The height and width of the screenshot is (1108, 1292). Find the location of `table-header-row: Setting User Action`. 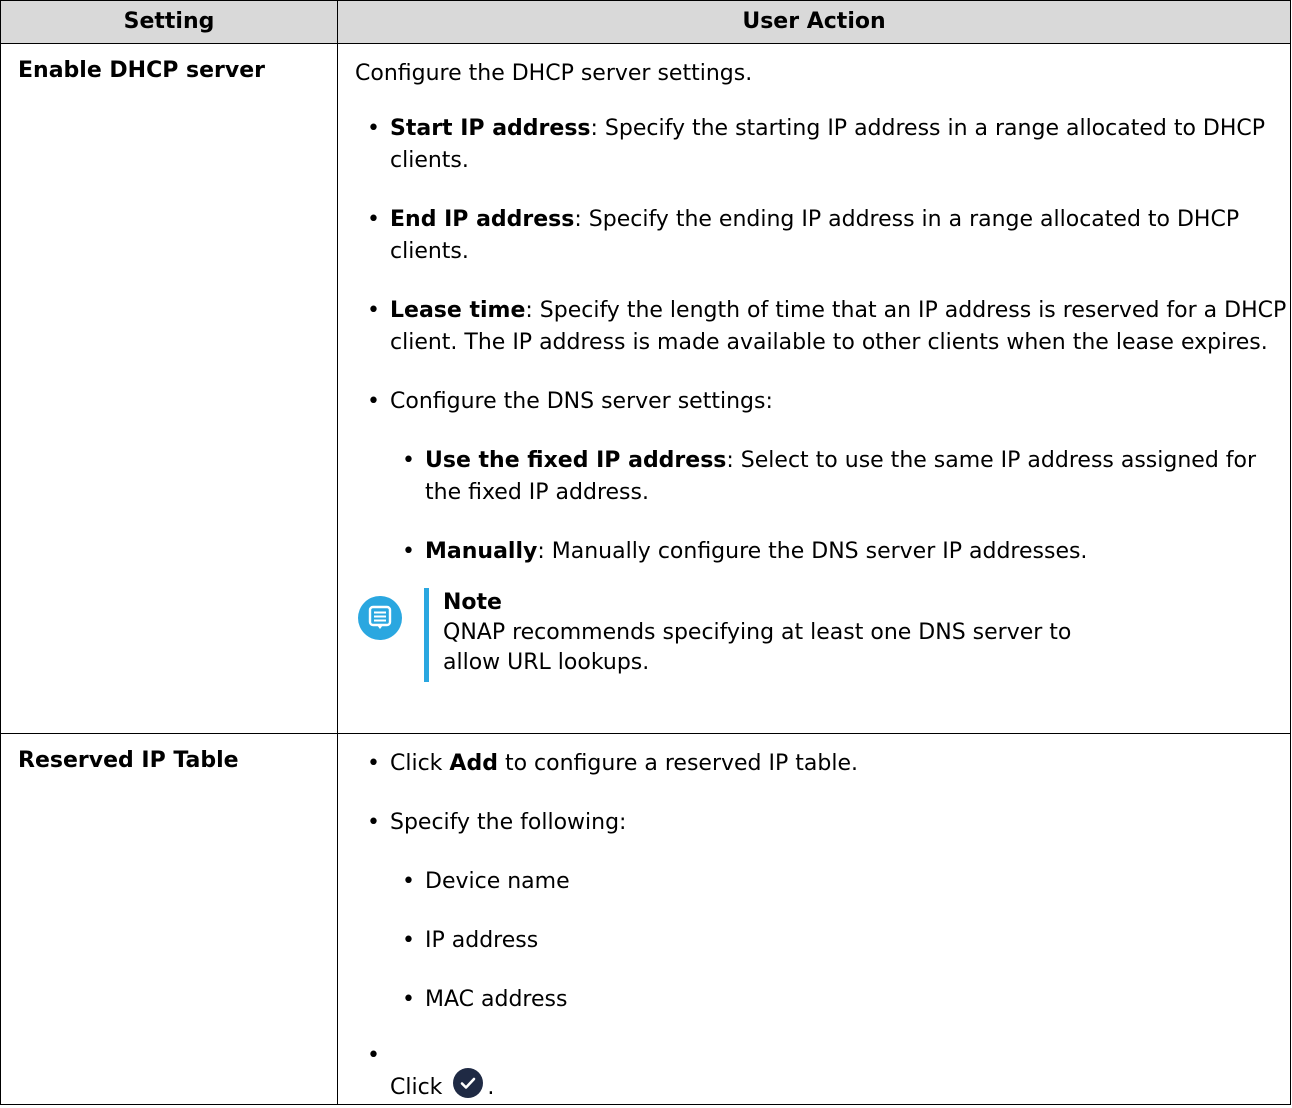

table-header-row: Setting User Action is located at coordinates (645, 22).